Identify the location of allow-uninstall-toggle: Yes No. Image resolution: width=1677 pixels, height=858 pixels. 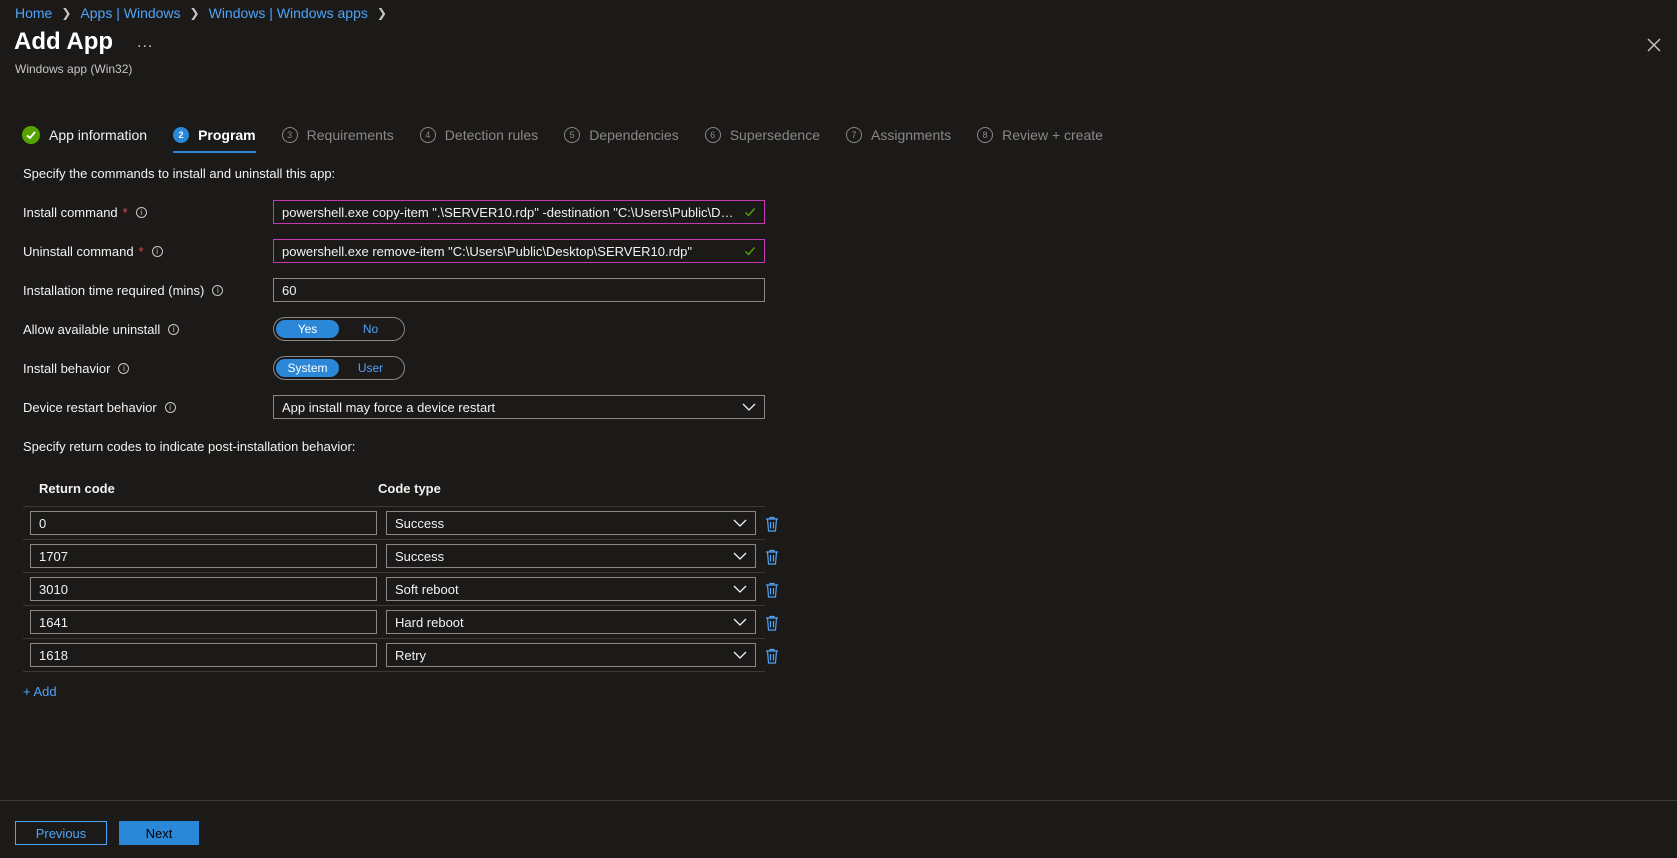
(339, 329).